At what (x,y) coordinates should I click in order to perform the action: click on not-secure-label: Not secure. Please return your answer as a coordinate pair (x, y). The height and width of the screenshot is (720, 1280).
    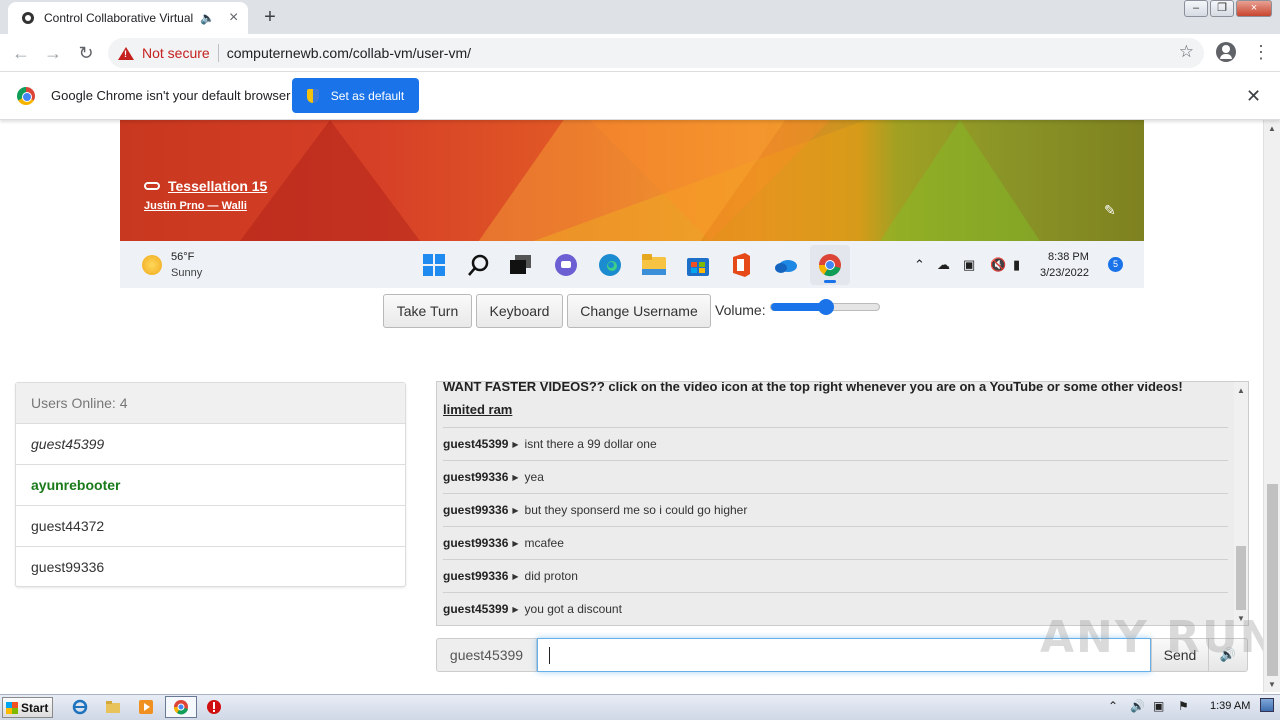
    Looking at the image, I should click on (176, 53).